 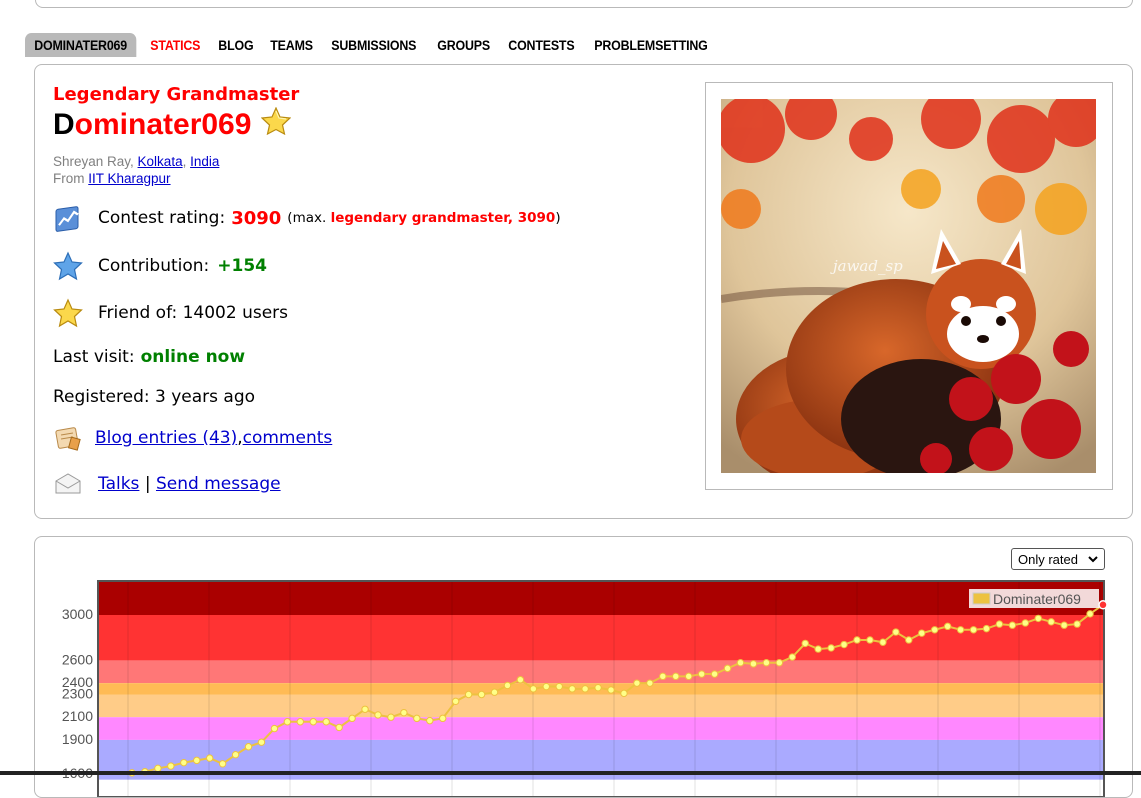 I want to click on y-tick-label: 1900, so click(x=77, y=739).